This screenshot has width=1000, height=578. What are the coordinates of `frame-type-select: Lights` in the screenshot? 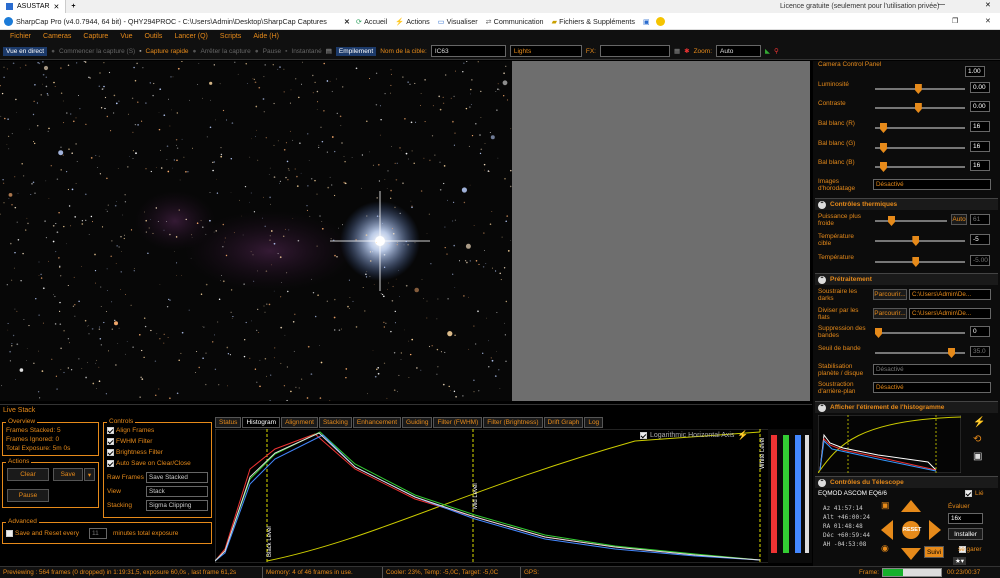 It's located at (545, 51).